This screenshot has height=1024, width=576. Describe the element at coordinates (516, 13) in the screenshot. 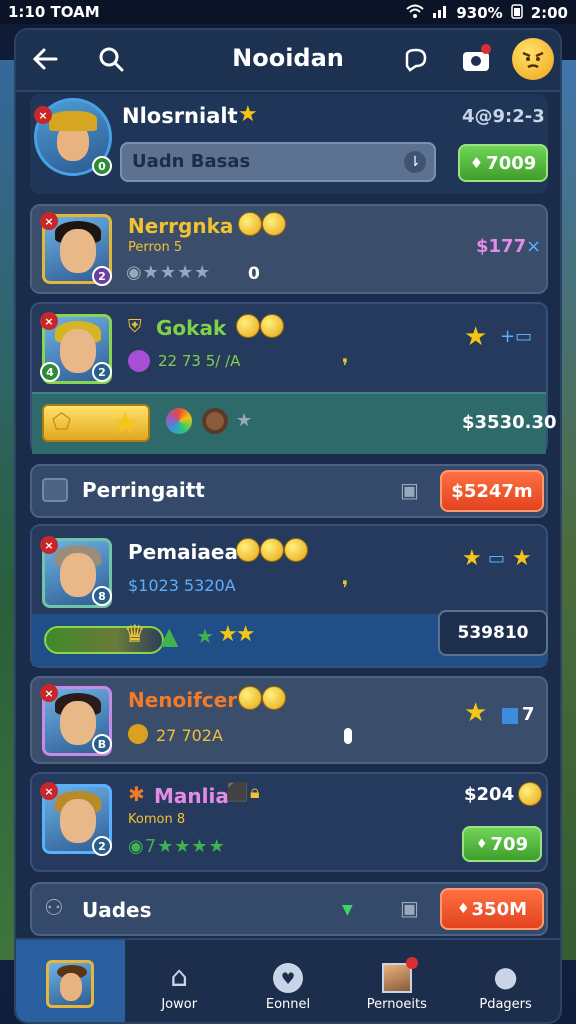

I see `battery-icon` at that location.